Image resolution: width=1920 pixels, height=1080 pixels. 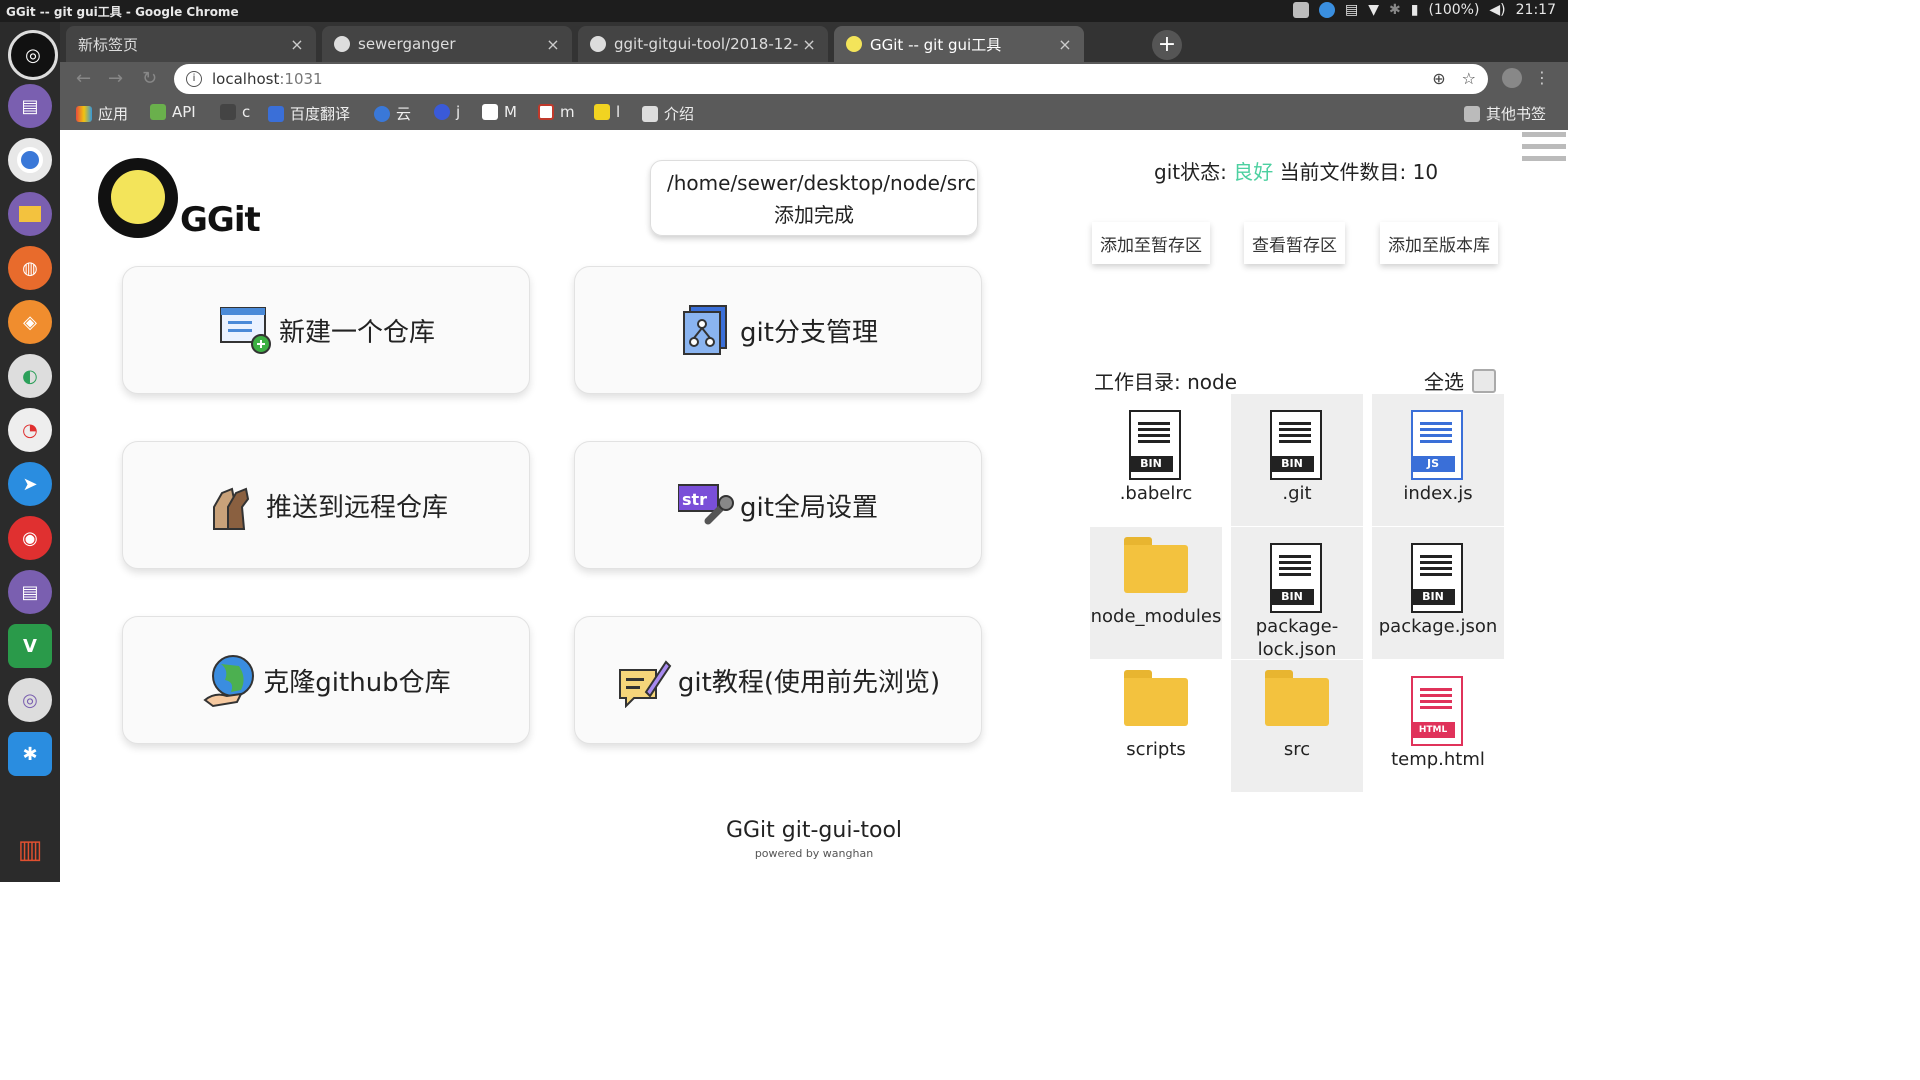 What do you see at coordinates (356, 507) in the screenshot?
I see `card-label: 推送到远程仓库` at bounding box center [356, 507].